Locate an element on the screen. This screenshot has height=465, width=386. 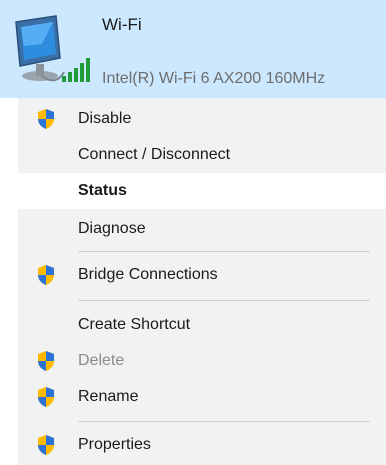
adapter-name: Wi-Fi is located at coordinates (122, 24).